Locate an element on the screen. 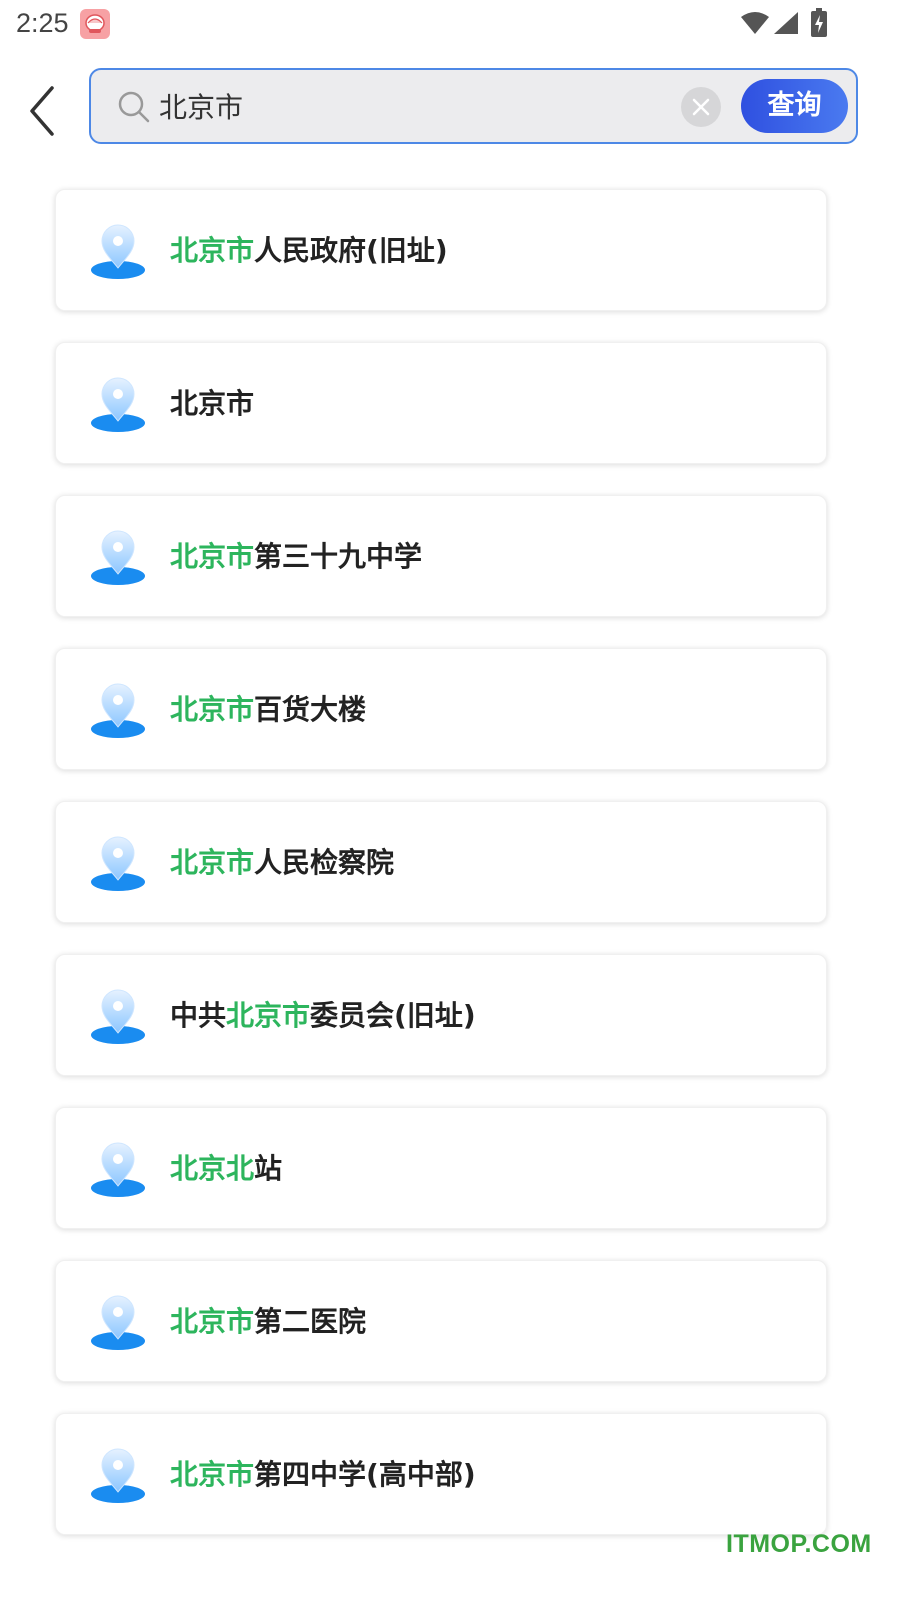  result-label: 北京市百货大楼 is located at coordinates (268, 709).